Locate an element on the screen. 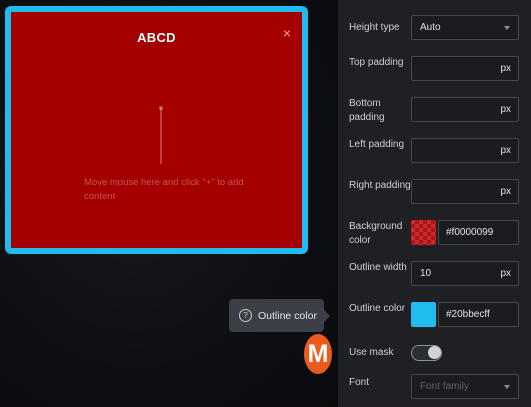 This screenshot has height=407, width=531. height-type-value: Auto is located at coordinates (430, 27).